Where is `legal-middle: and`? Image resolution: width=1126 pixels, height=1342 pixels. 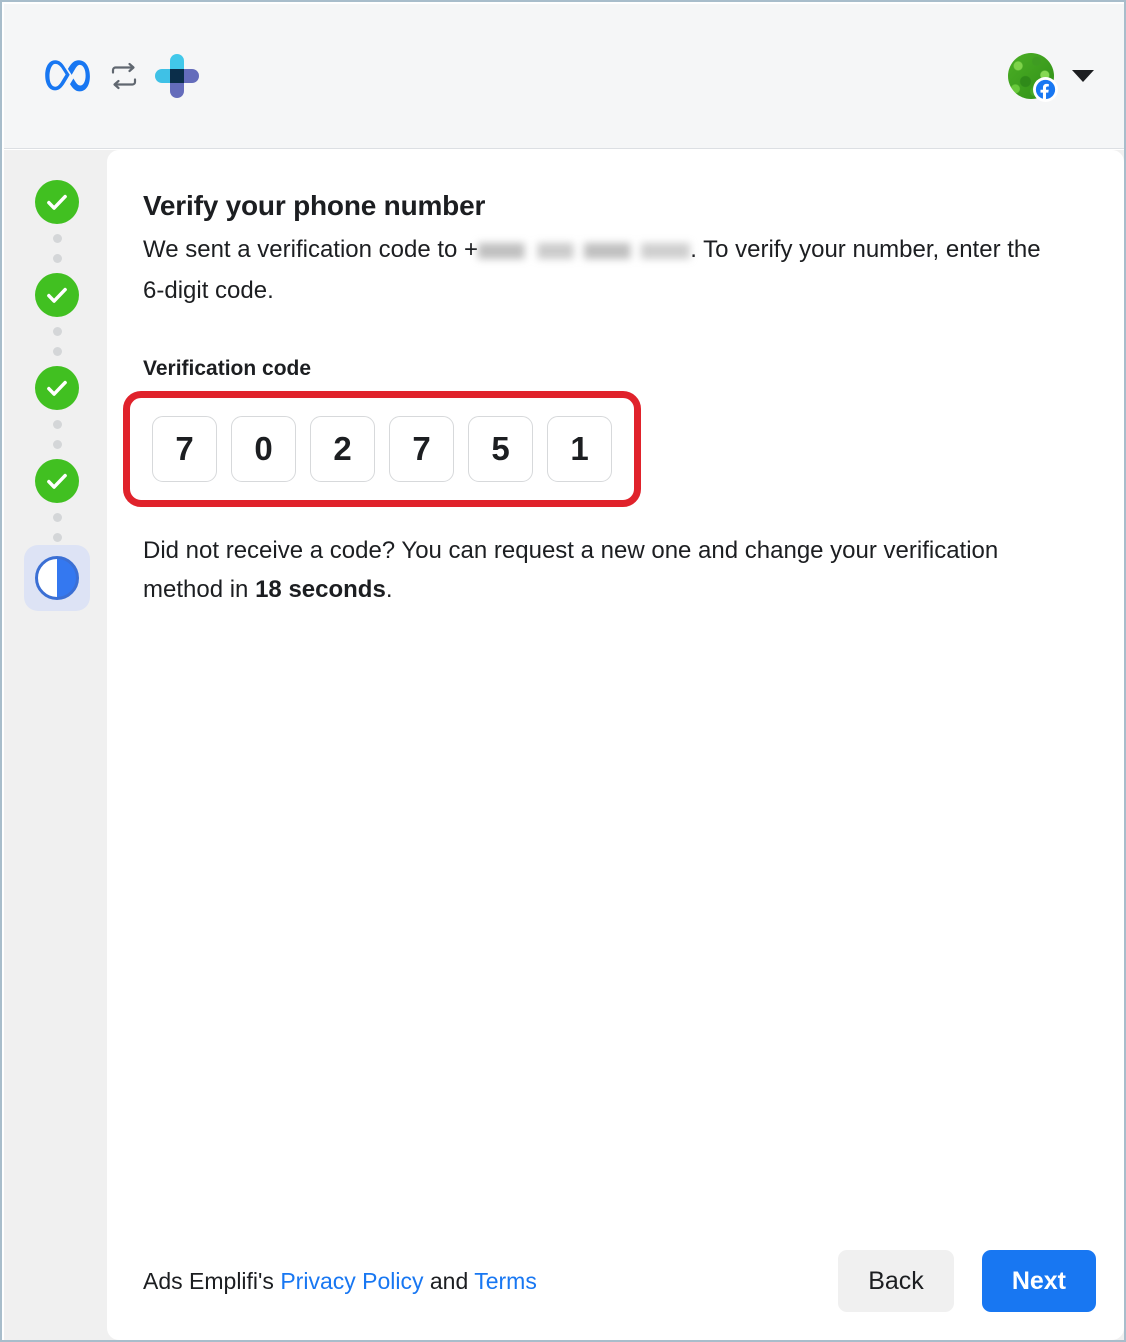 legal-middle: and is located at coordinates (449, 1280).